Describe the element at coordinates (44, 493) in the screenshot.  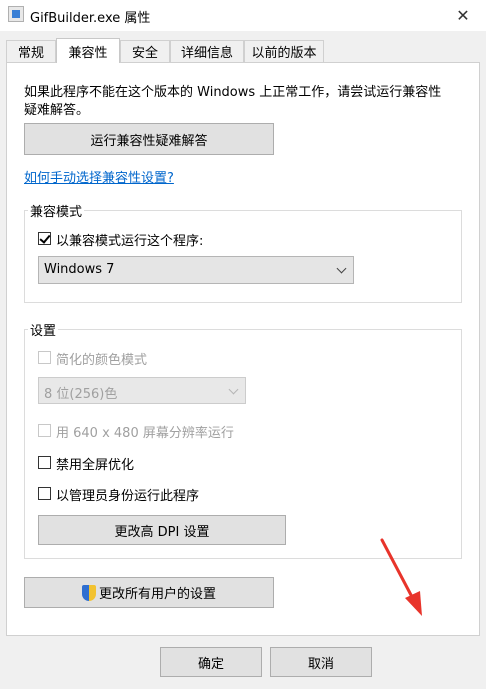
I see `run-as-admin-checkbox` at that location.